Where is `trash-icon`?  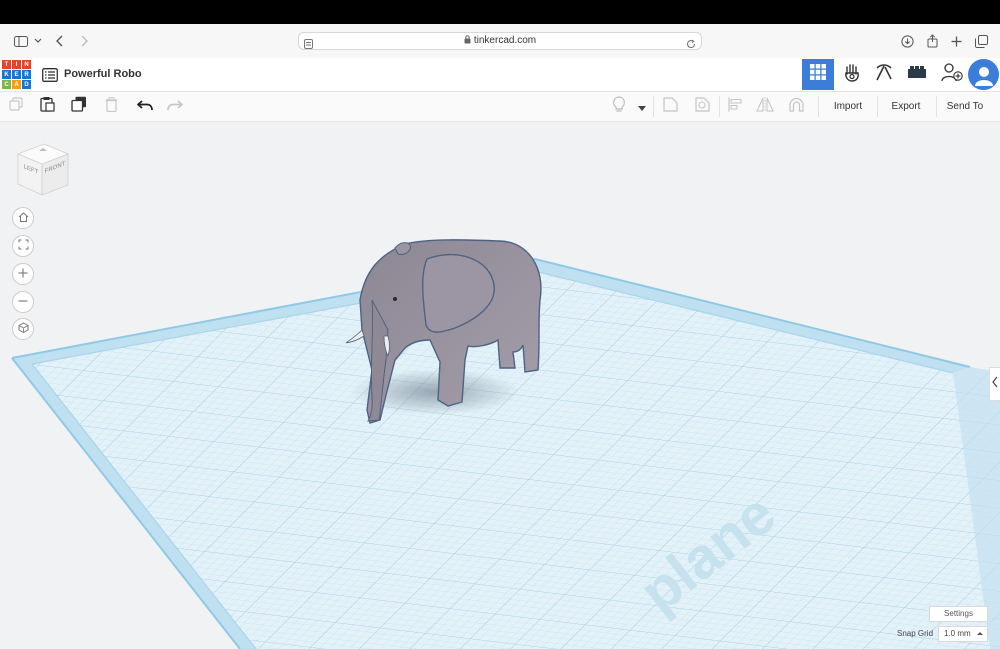
trash-icon is located at coordinates (111, 106).